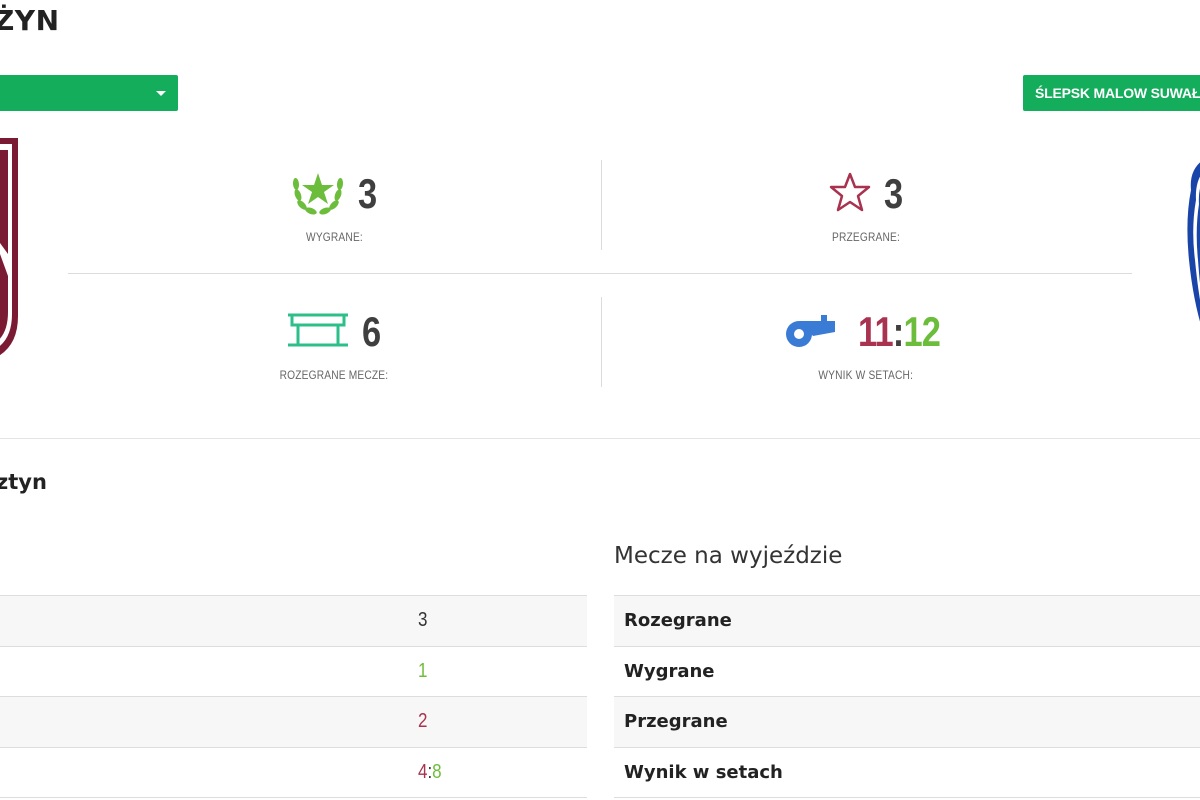  I want to click on home-matches-table: 3 1 2 4:8, so click(293, 696).